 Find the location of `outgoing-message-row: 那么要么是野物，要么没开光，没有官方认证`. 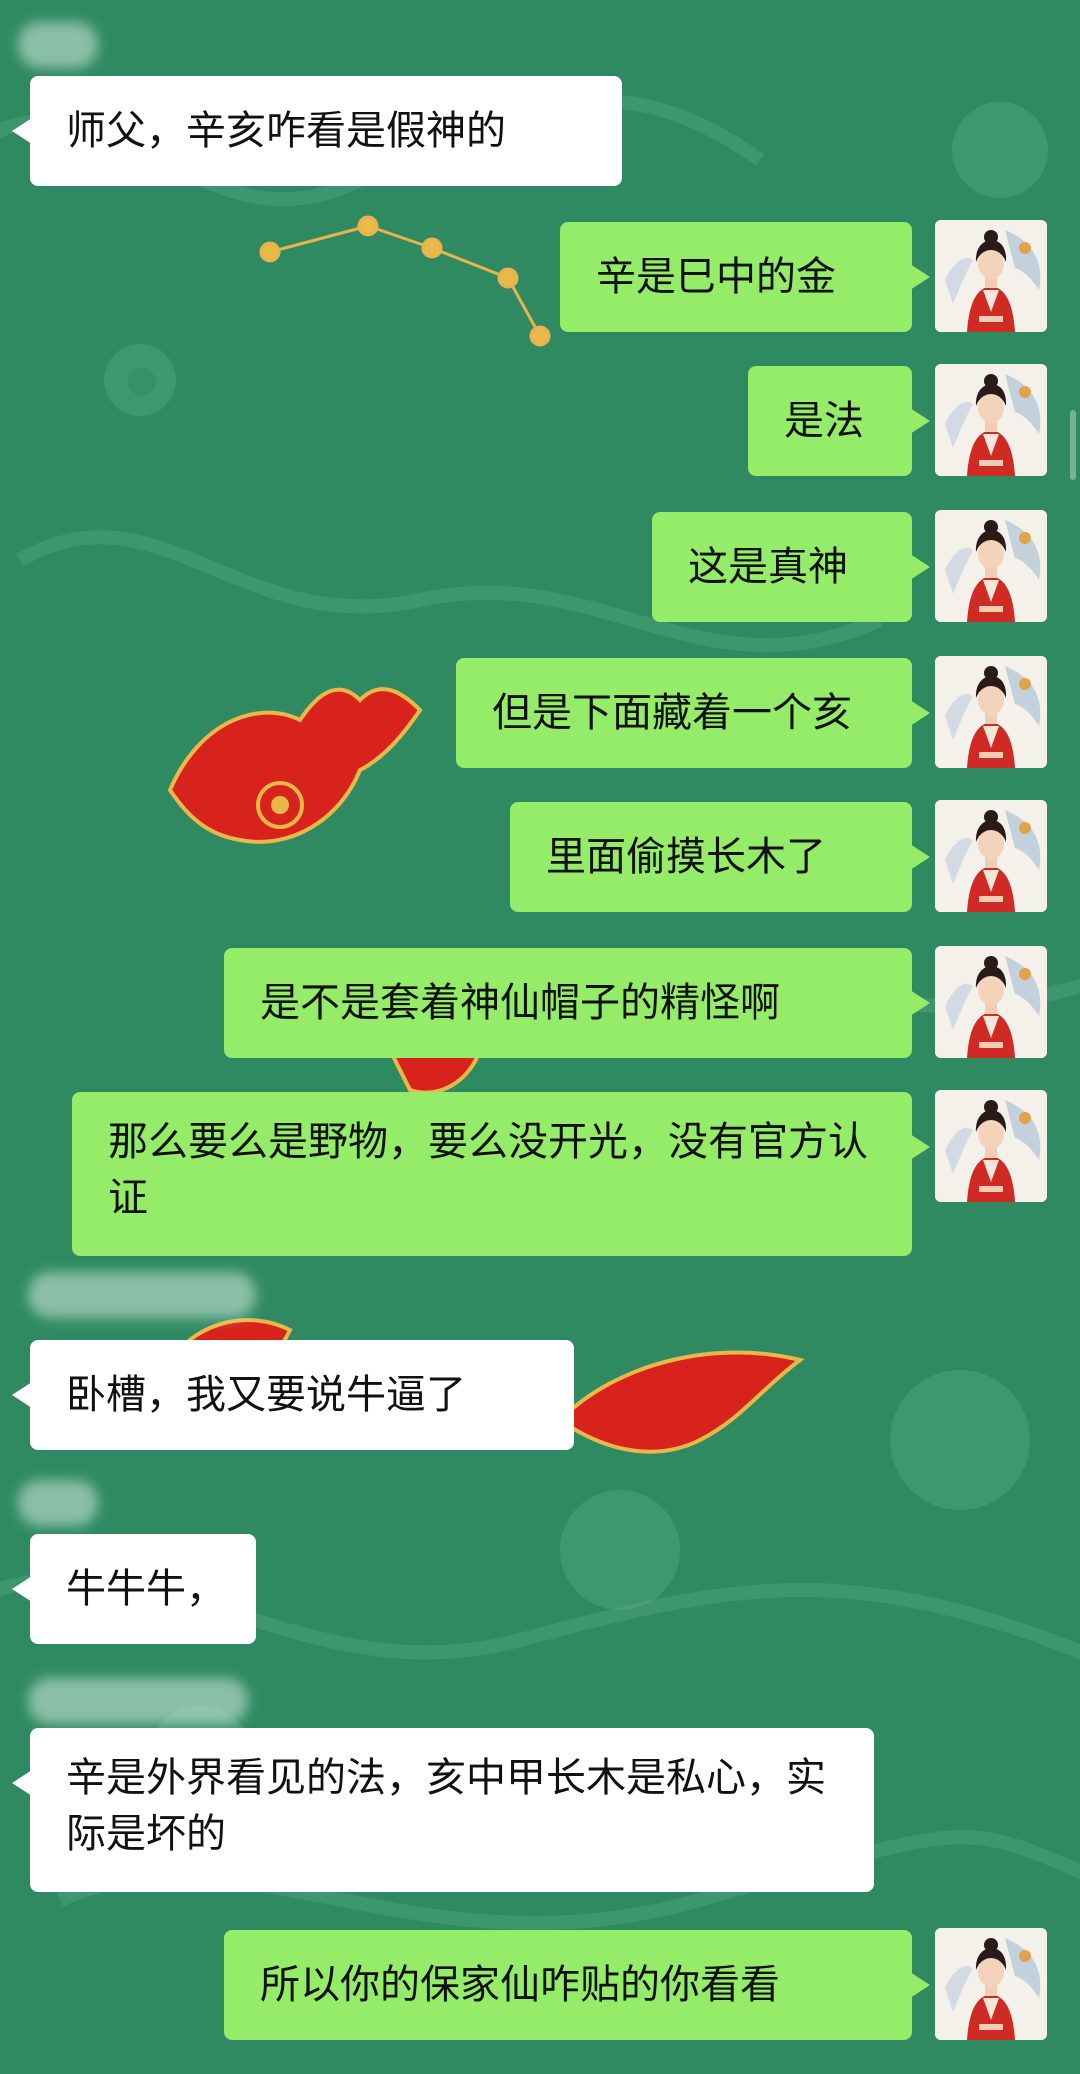

outgoing-message-row: 那么要么是野物，要么没开光，没有官方认证 is located at coordinates (540, 1173).